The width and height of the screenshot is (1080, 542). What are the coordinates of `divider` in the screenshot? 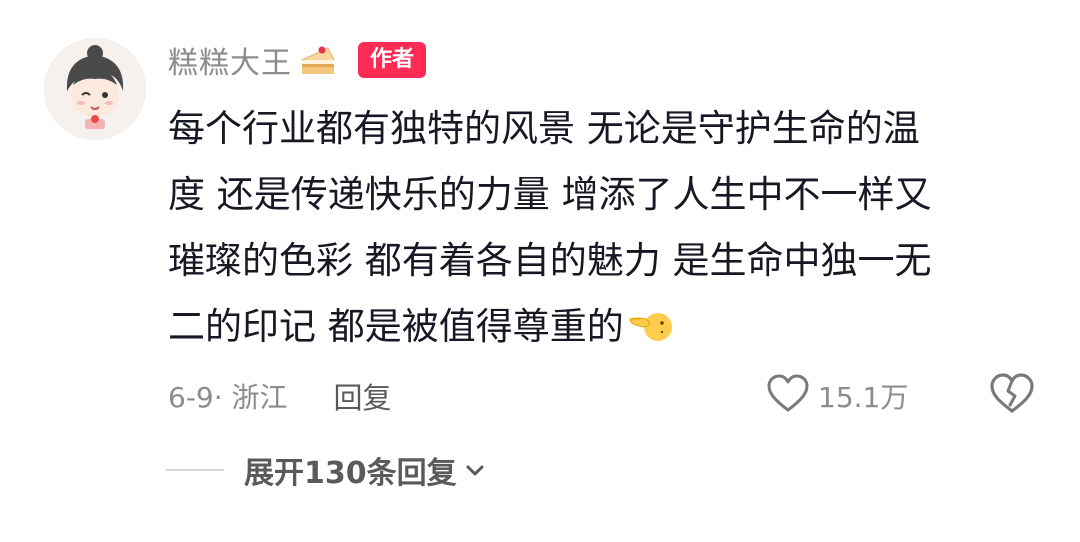 It's located at (195, 470).